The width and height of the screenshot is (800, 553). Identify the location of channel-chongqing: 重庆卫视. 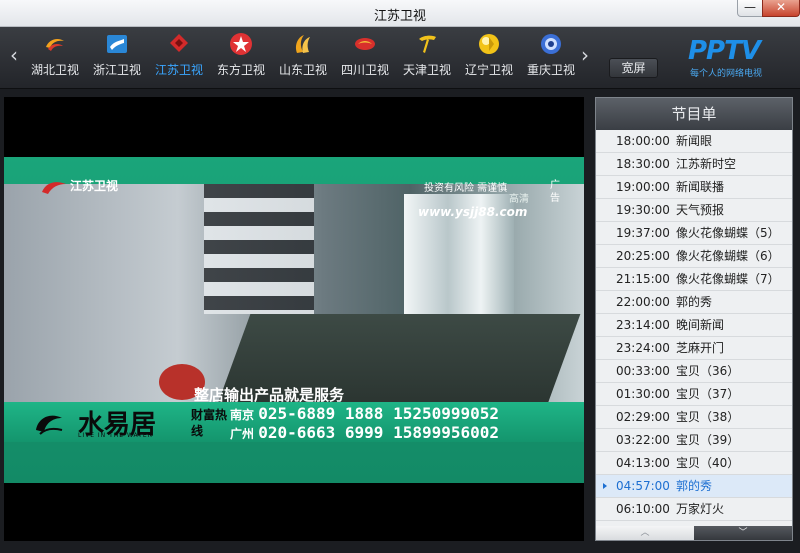
(551, 58).